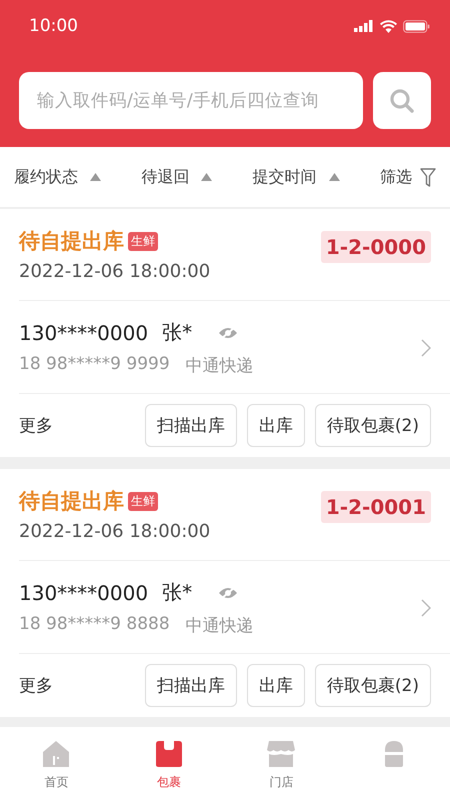 The width and height of the screenshot is (450, 800). Describe the element at coordinates (94, 625) in the screenshot. I see `tracking-number: 18 98*****9 8888` at that location.